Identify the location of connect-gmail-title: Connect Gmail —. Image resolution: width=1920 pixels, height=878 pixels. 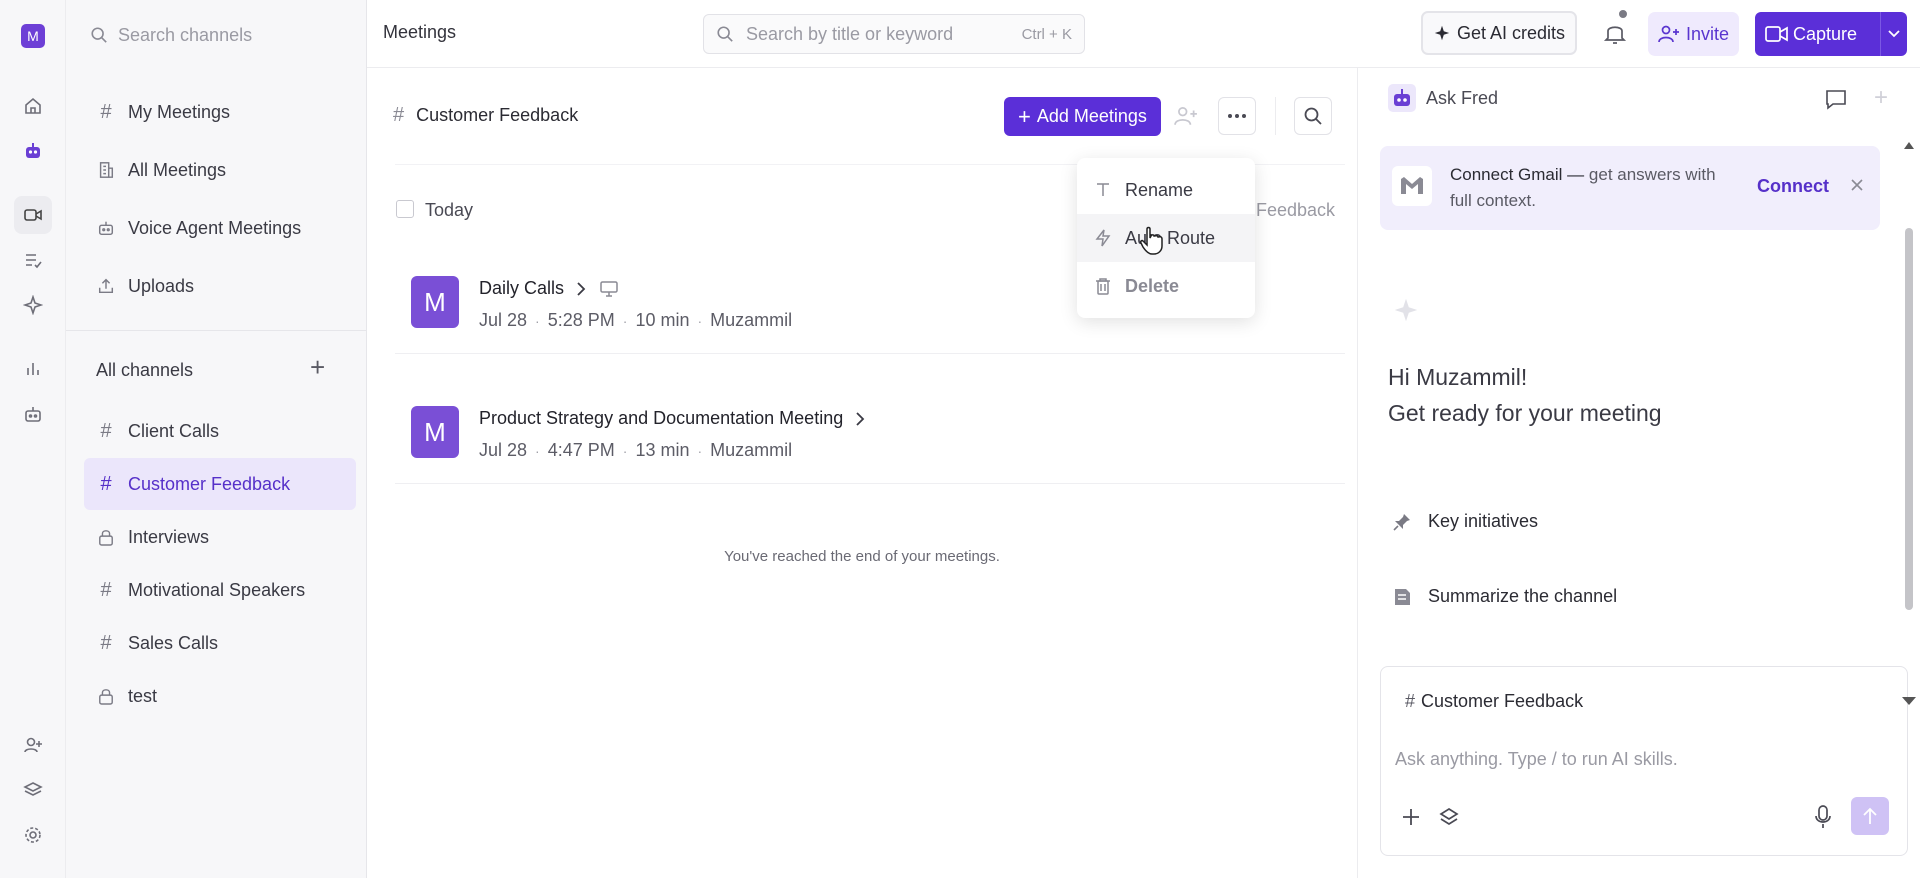
(1517, 174).